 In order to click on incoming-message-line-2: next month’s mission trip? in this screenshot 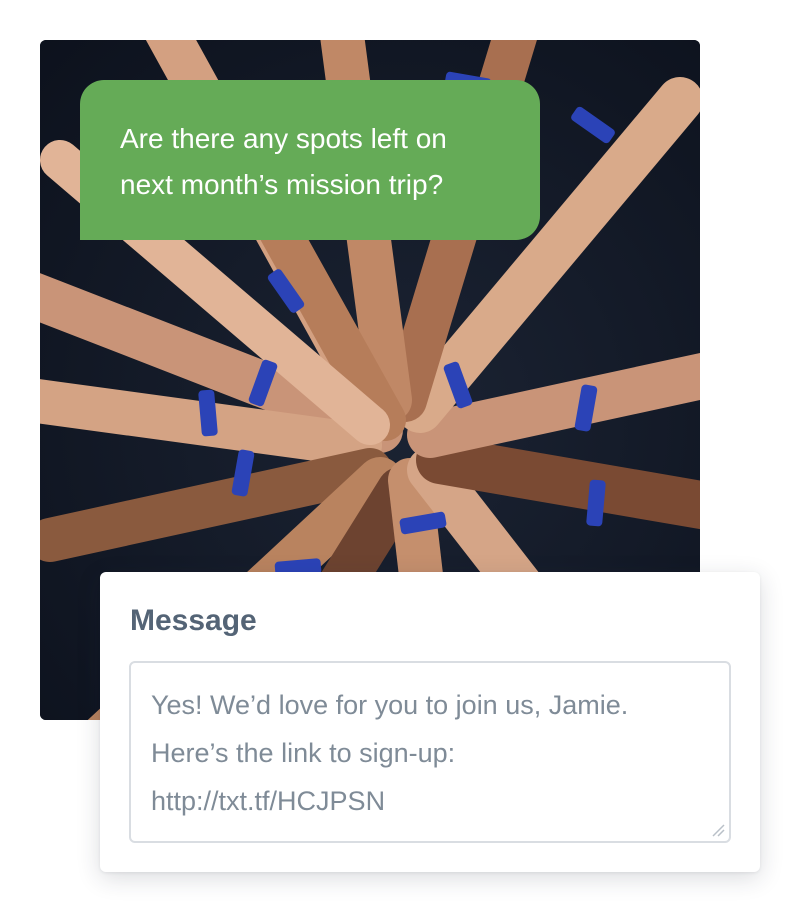, I will do `click(282, 184)`.